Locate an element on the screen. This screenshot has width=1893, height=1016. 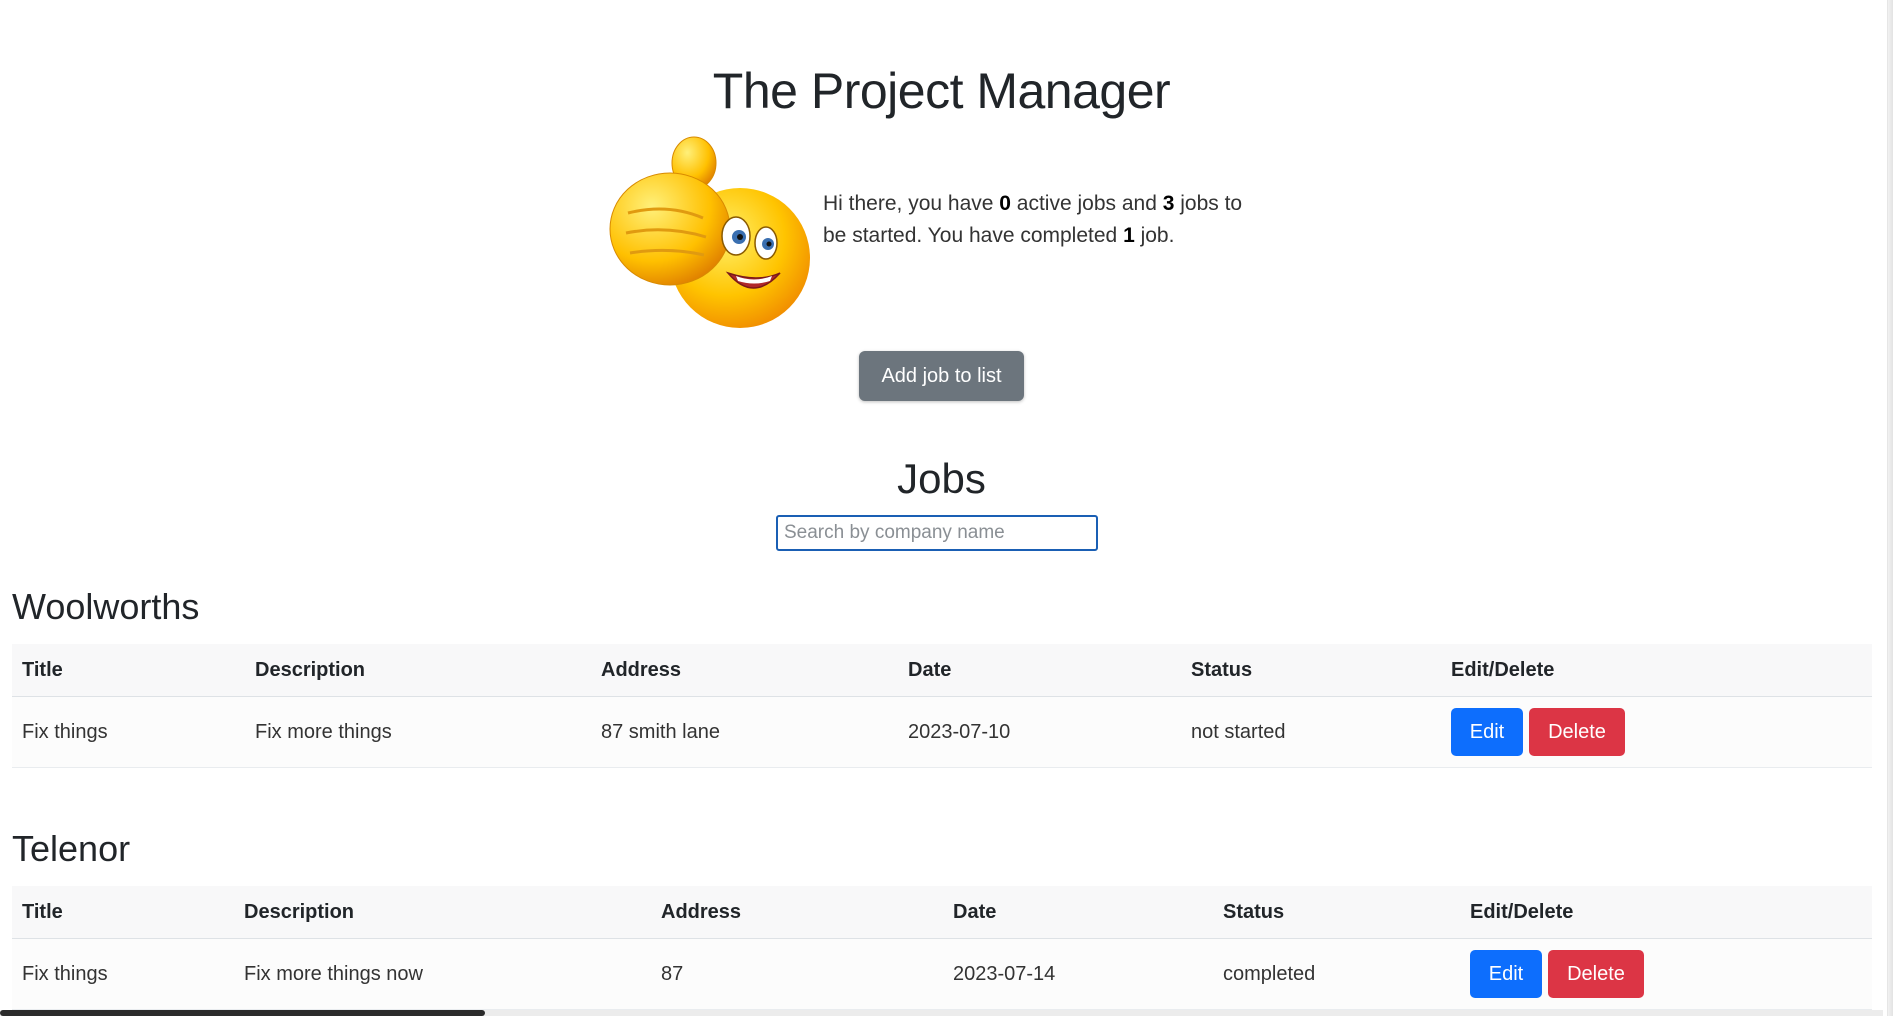
company-name: Telenor is located at coordinates (71, 848).